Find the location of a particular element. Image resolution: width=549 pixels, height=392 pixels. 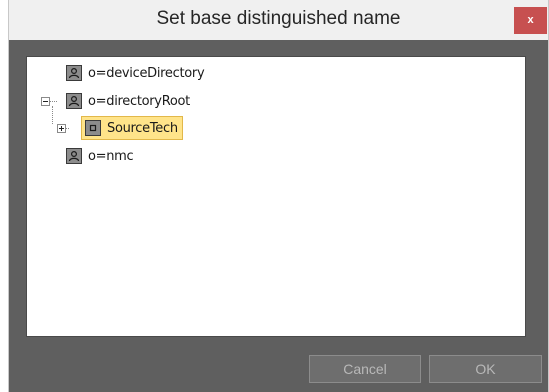

ok-button: OK is located at coordinates (485, 369).